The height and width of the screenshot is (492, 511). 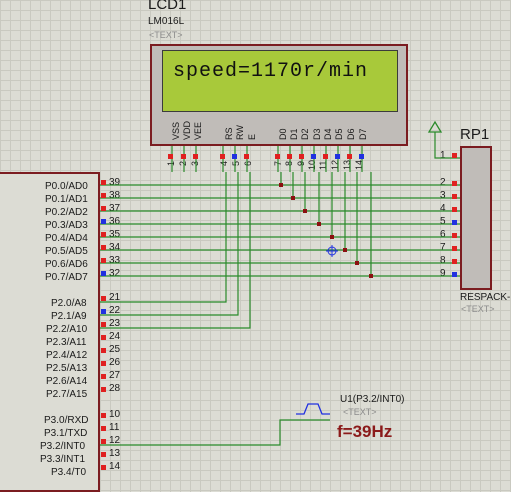 I want to click on wire-rw, so click(x=169, y=244).